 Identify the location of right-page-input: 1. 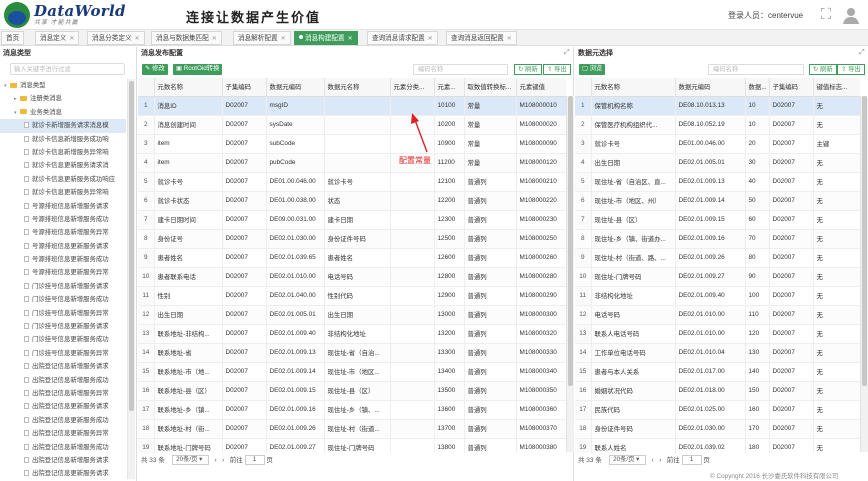
(691, 460).